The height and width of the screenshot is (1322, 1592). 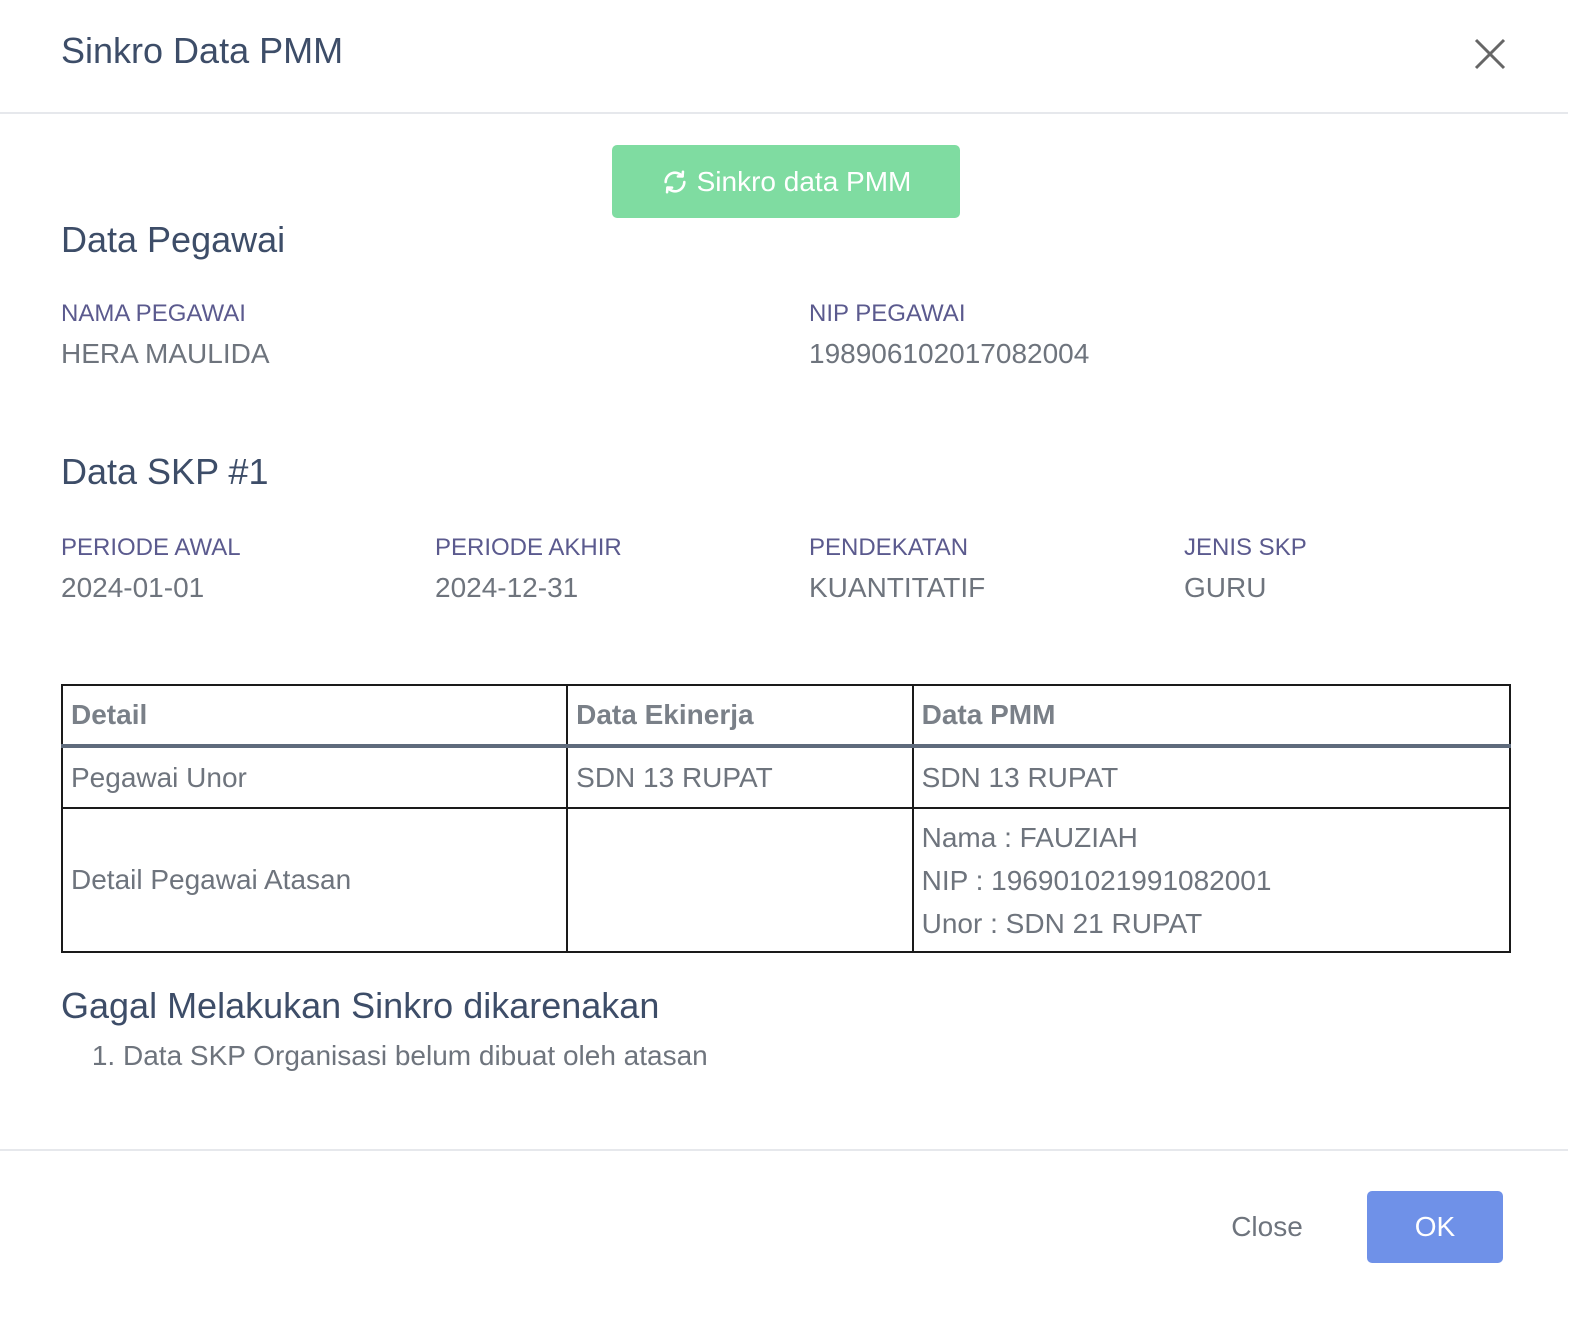 I want to click on sync-pmm-button: Sinkro data PMM, so click(x=786, y=181).